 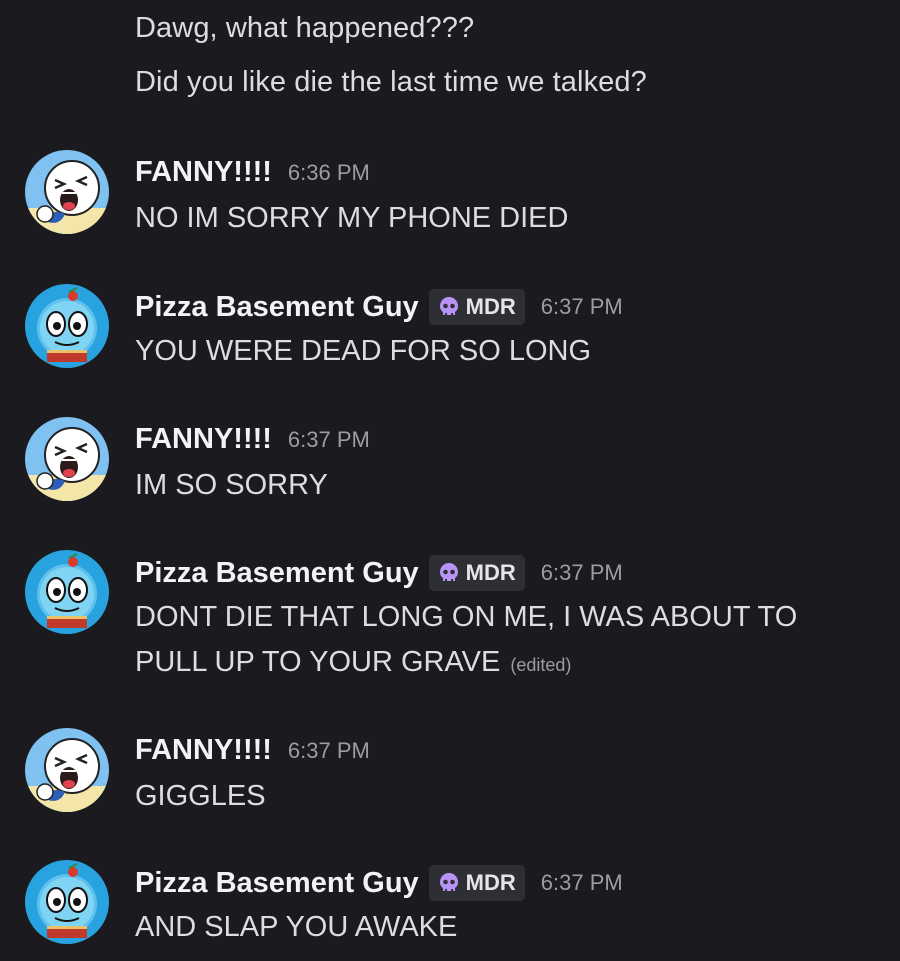 What do you see at coordinates (541, 665) in the screenshot?
I see `edited-indicator: (edited)` at bounding box center [541, 665].